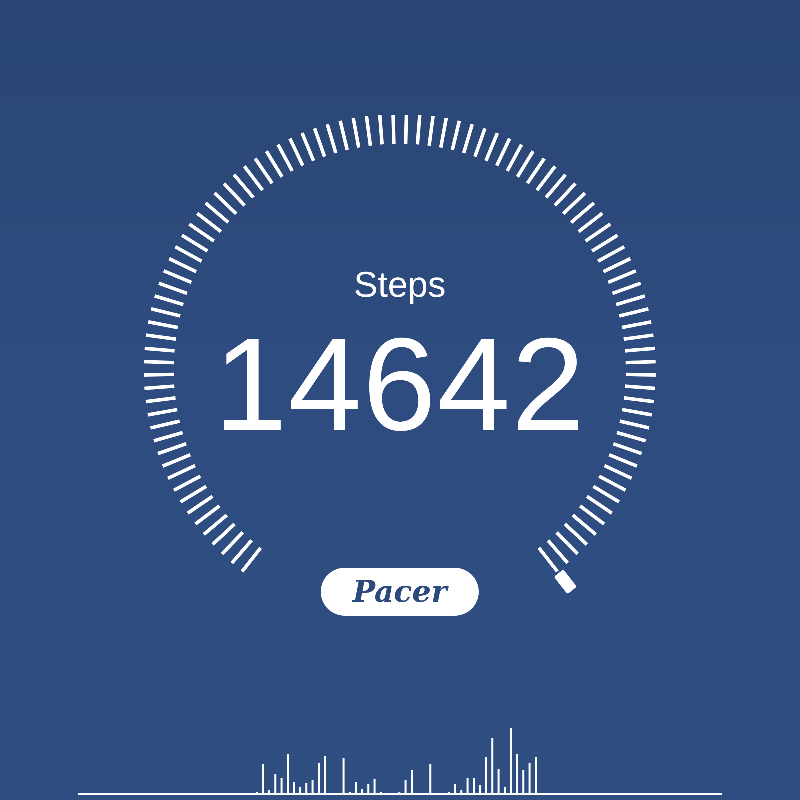  Describe the element at coordinates (400, 385) in the screenshot. I see `step-count: 14642` at that location.